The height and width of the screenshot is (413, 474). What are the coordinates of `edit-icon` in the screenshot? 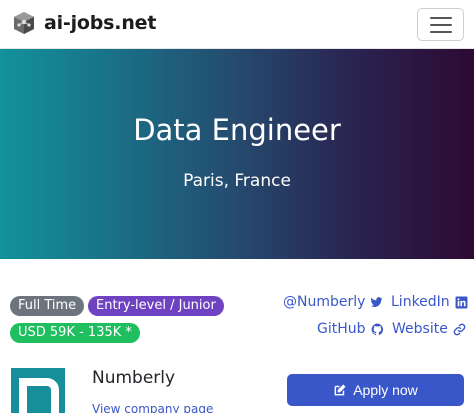 It's located at (340, 390).